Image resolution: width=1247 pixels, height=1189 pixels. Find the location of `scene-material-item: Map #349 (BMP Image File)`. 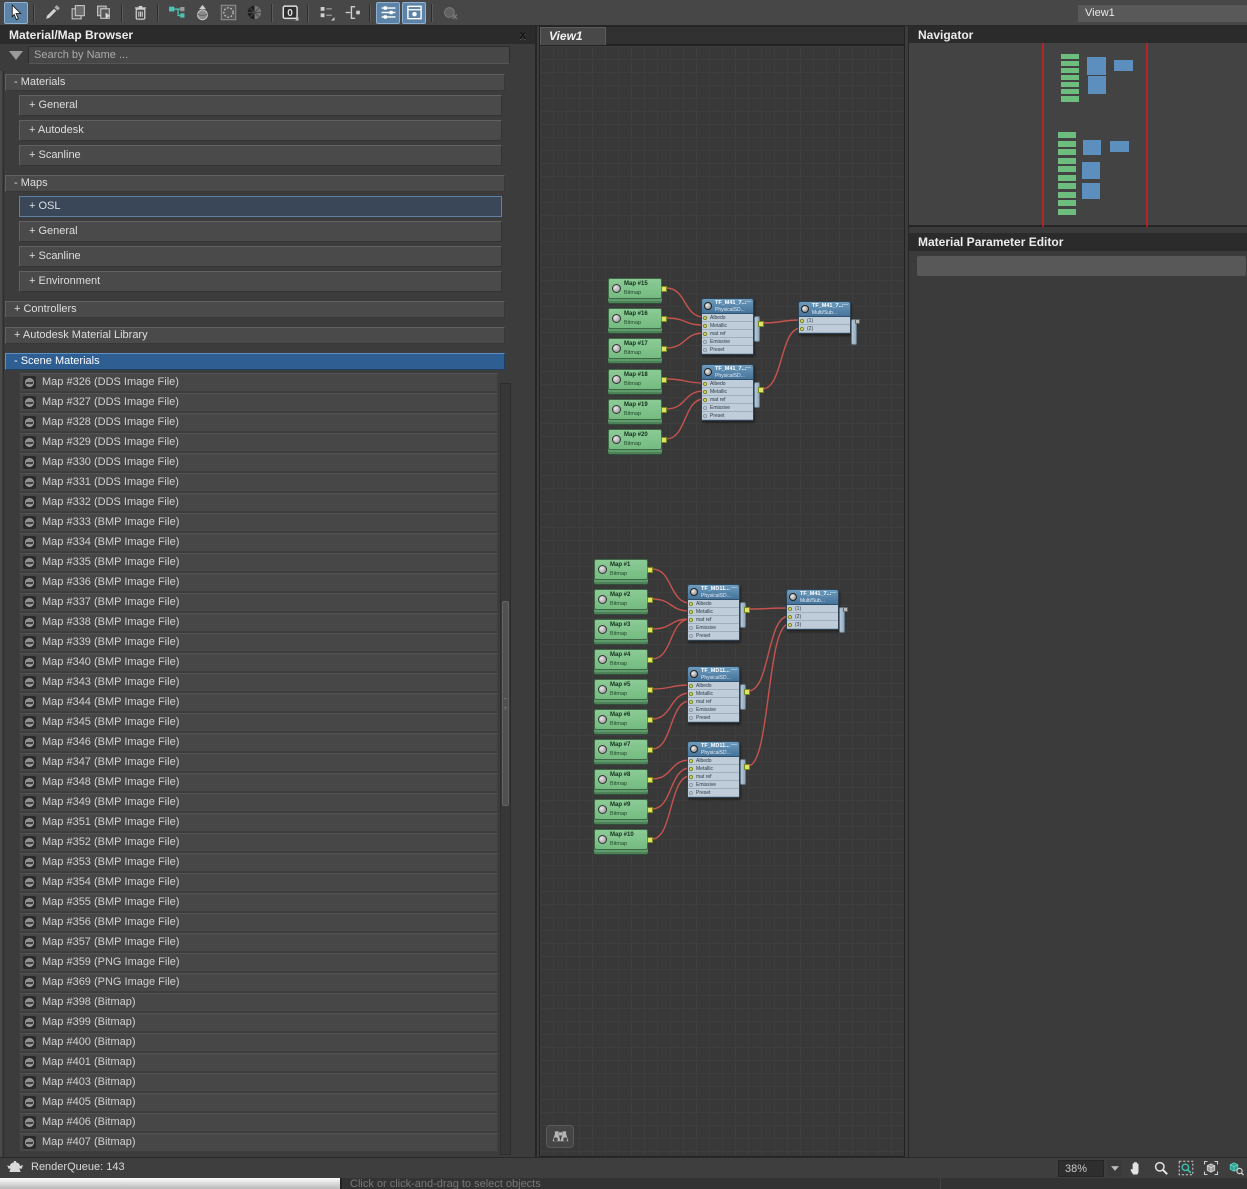

scene-material-item: Map #349 (BMP Image File) is located at coordinates (258, 802).